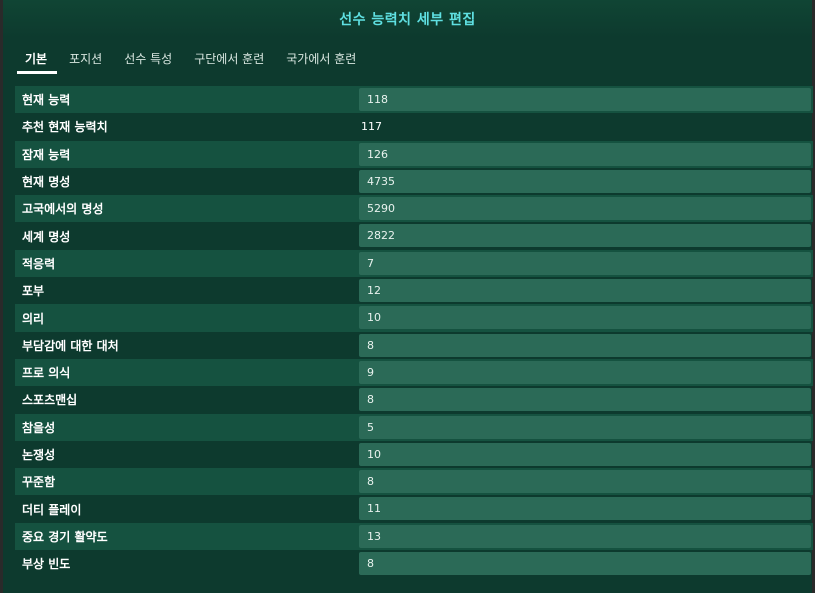  I want to click on tab-player-traits: 선수 특성, so click(149, 61).